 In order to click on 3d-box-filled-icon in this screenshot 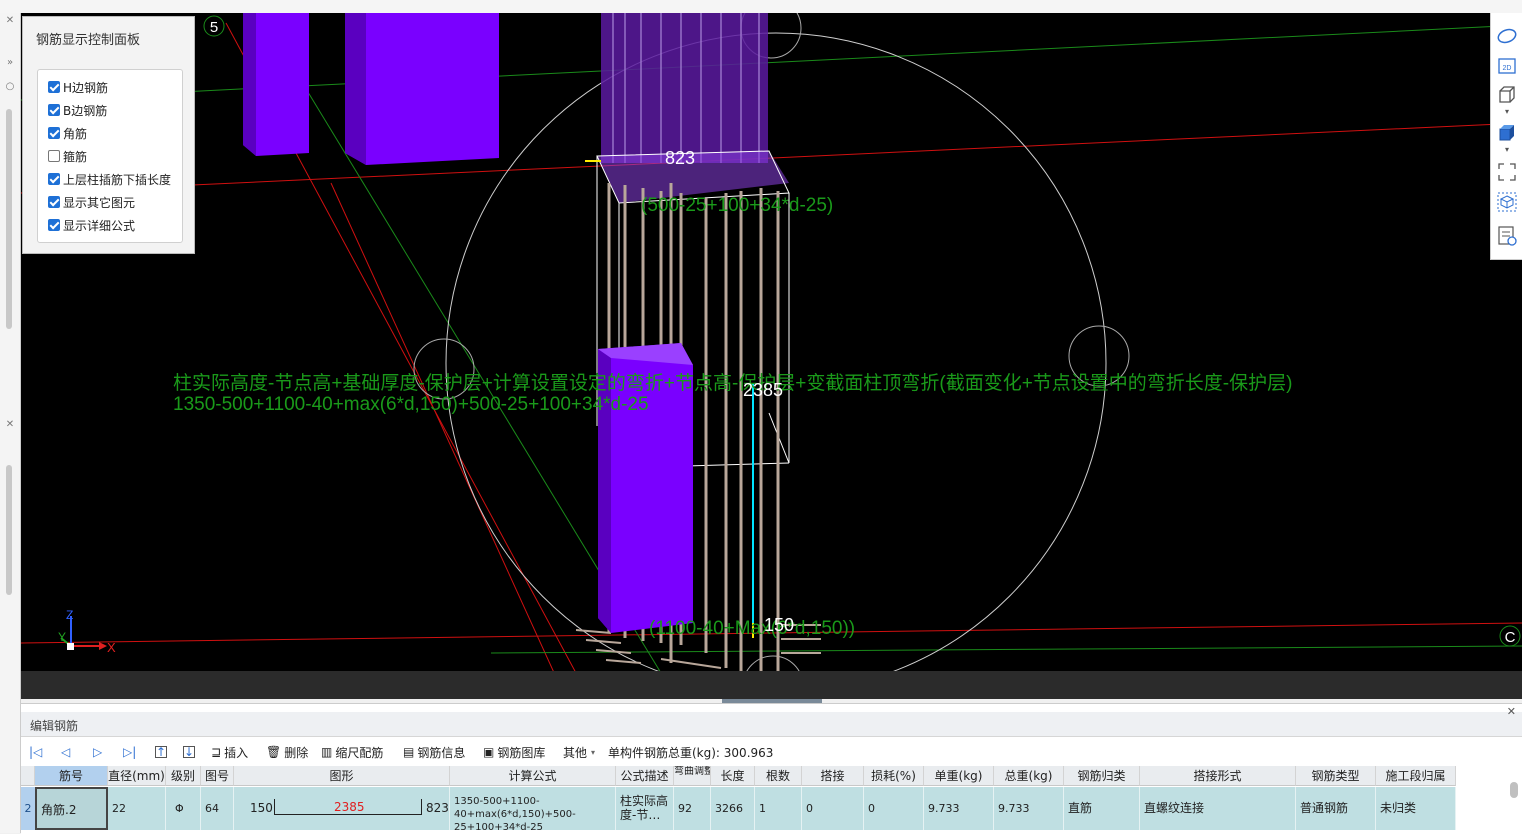, I will do `click(1507, 132)`.